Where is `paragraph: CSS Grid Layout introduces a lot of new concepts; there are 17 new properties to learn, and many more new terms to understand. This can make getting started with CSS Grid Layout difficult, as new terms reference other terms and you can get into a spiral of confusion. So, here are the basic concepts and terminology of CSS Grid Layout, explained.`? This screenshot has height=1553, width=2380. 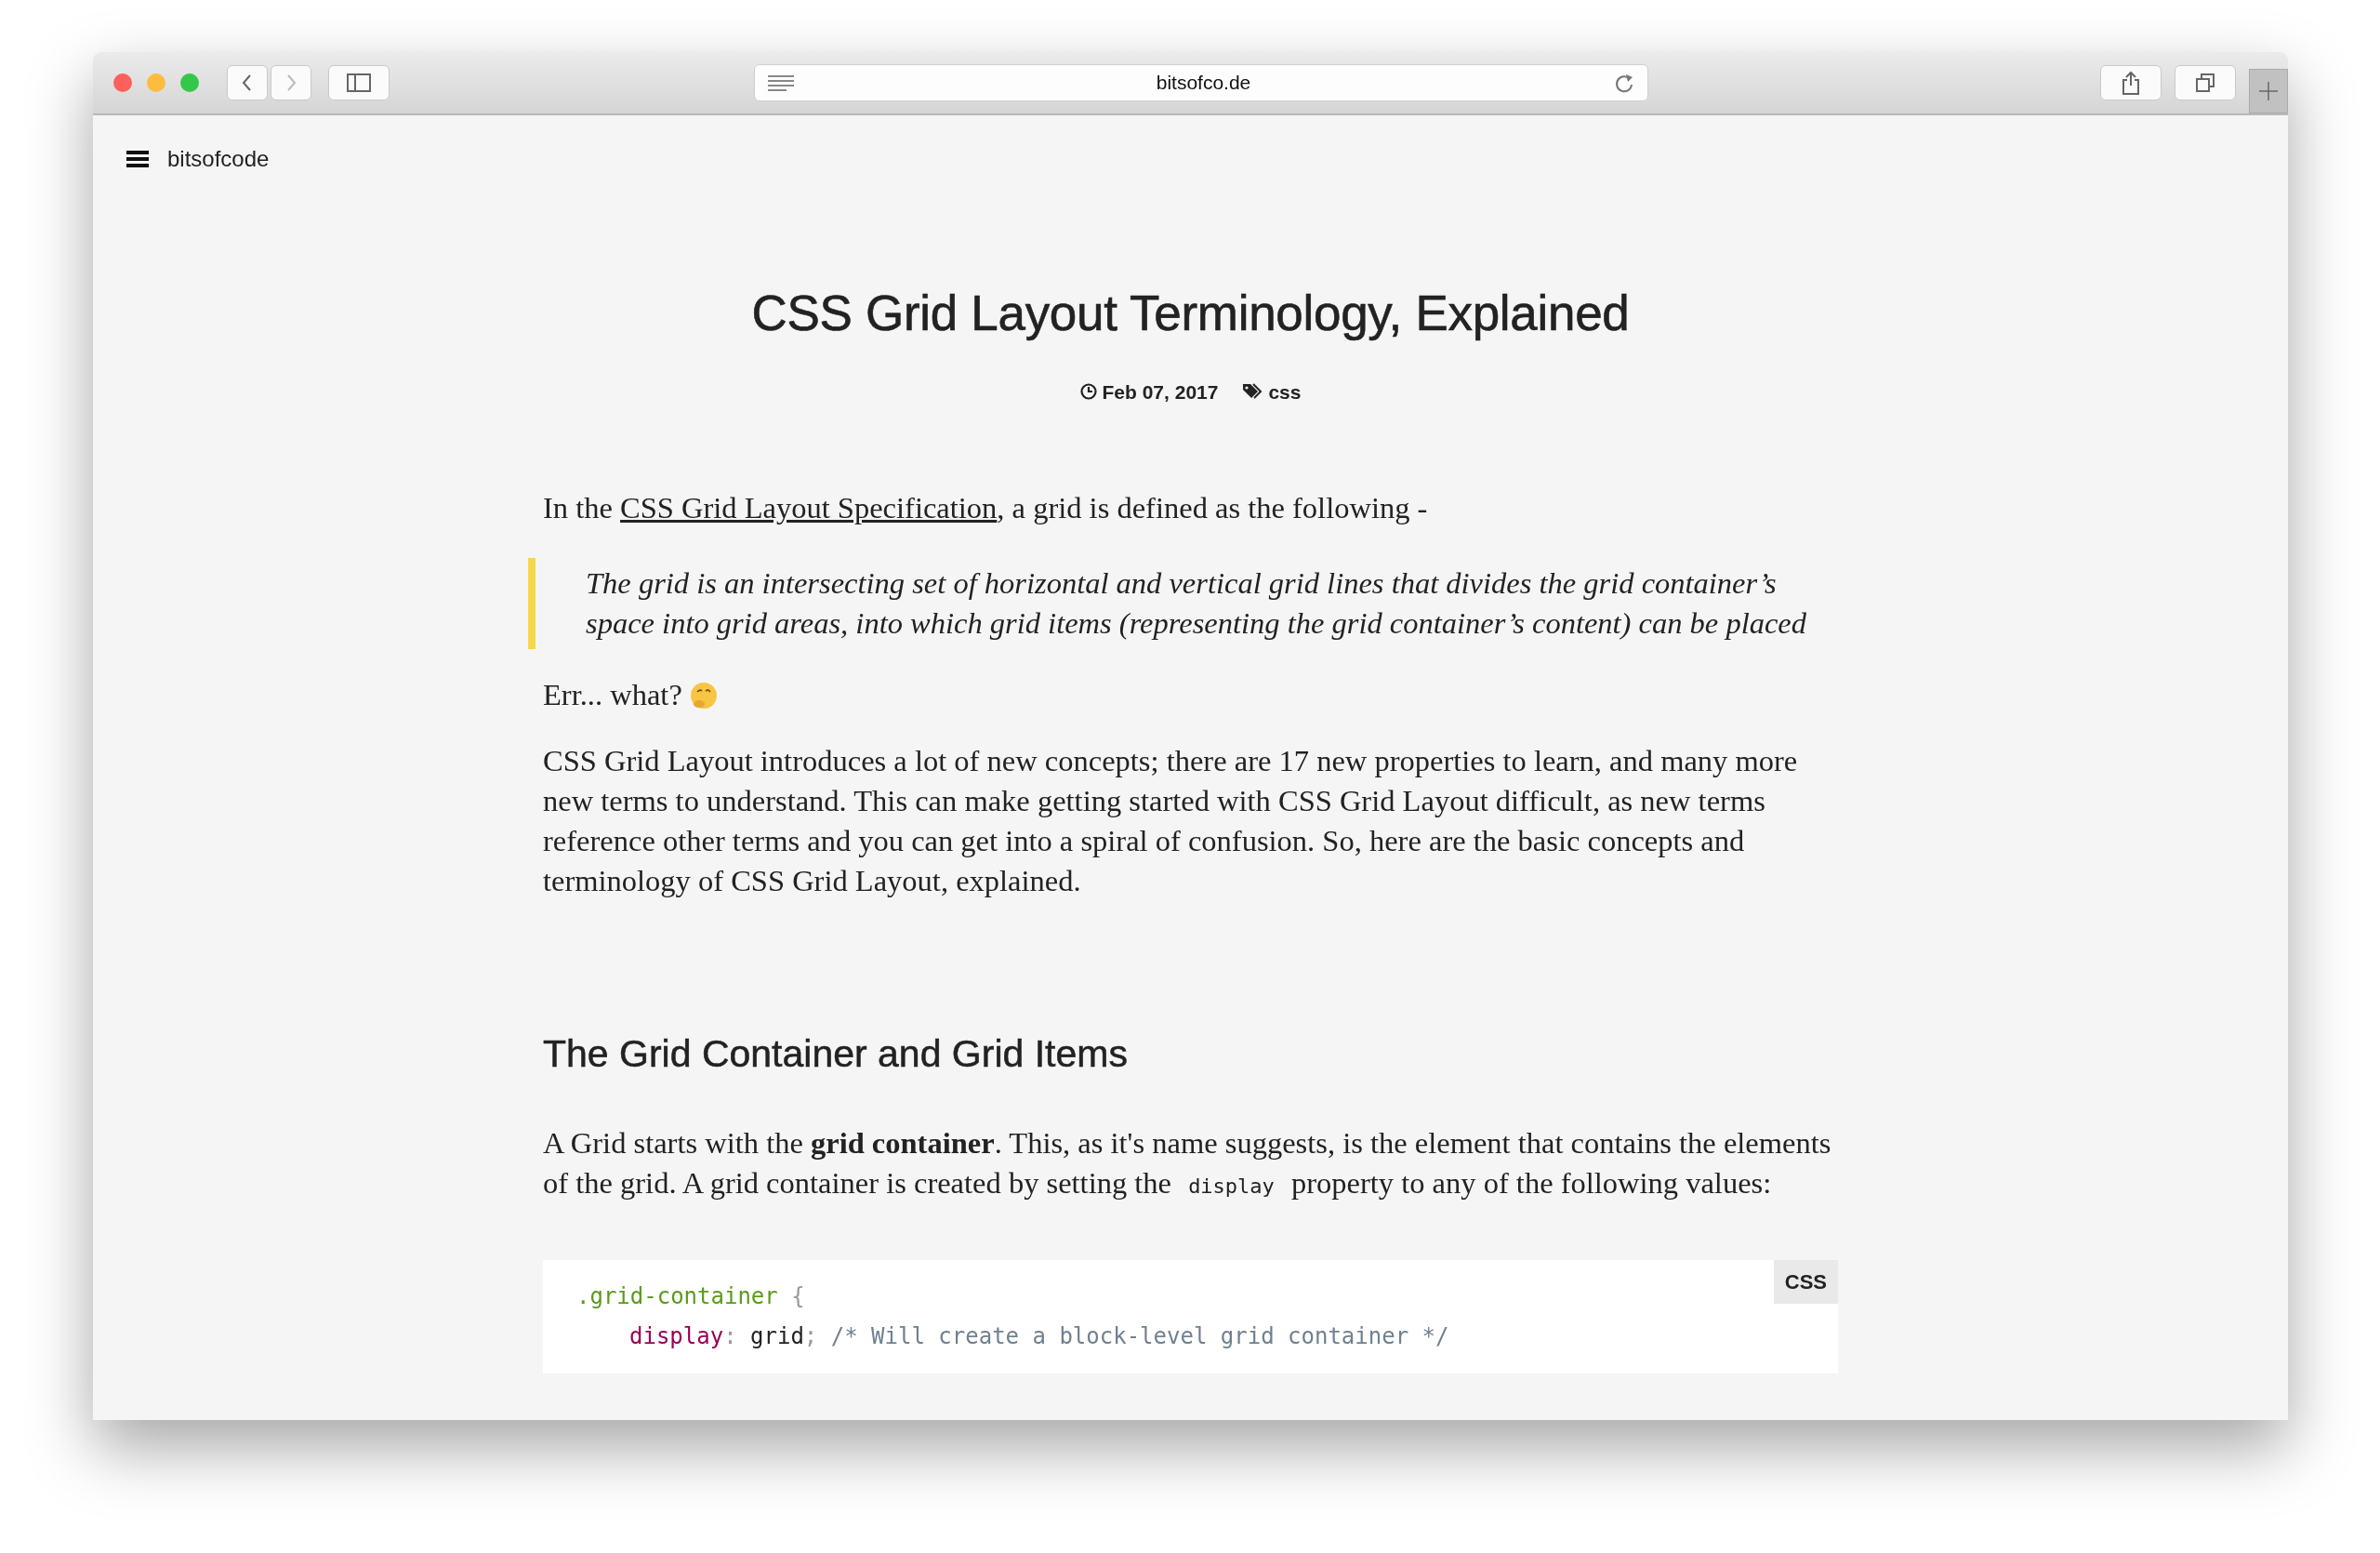
paragraph: CSS Grid Layout introduces a lot of new concepts; there are 17 new properties to learn, and many more new terms to understand. This can make getting started with CSS Grid Layout difficult, as new terms reference other terms and you can get into a spiral of confusion. So, here are the basic concepts and terminology of CSS Grid Layout, explained. is located at coordinates (1171, 821).